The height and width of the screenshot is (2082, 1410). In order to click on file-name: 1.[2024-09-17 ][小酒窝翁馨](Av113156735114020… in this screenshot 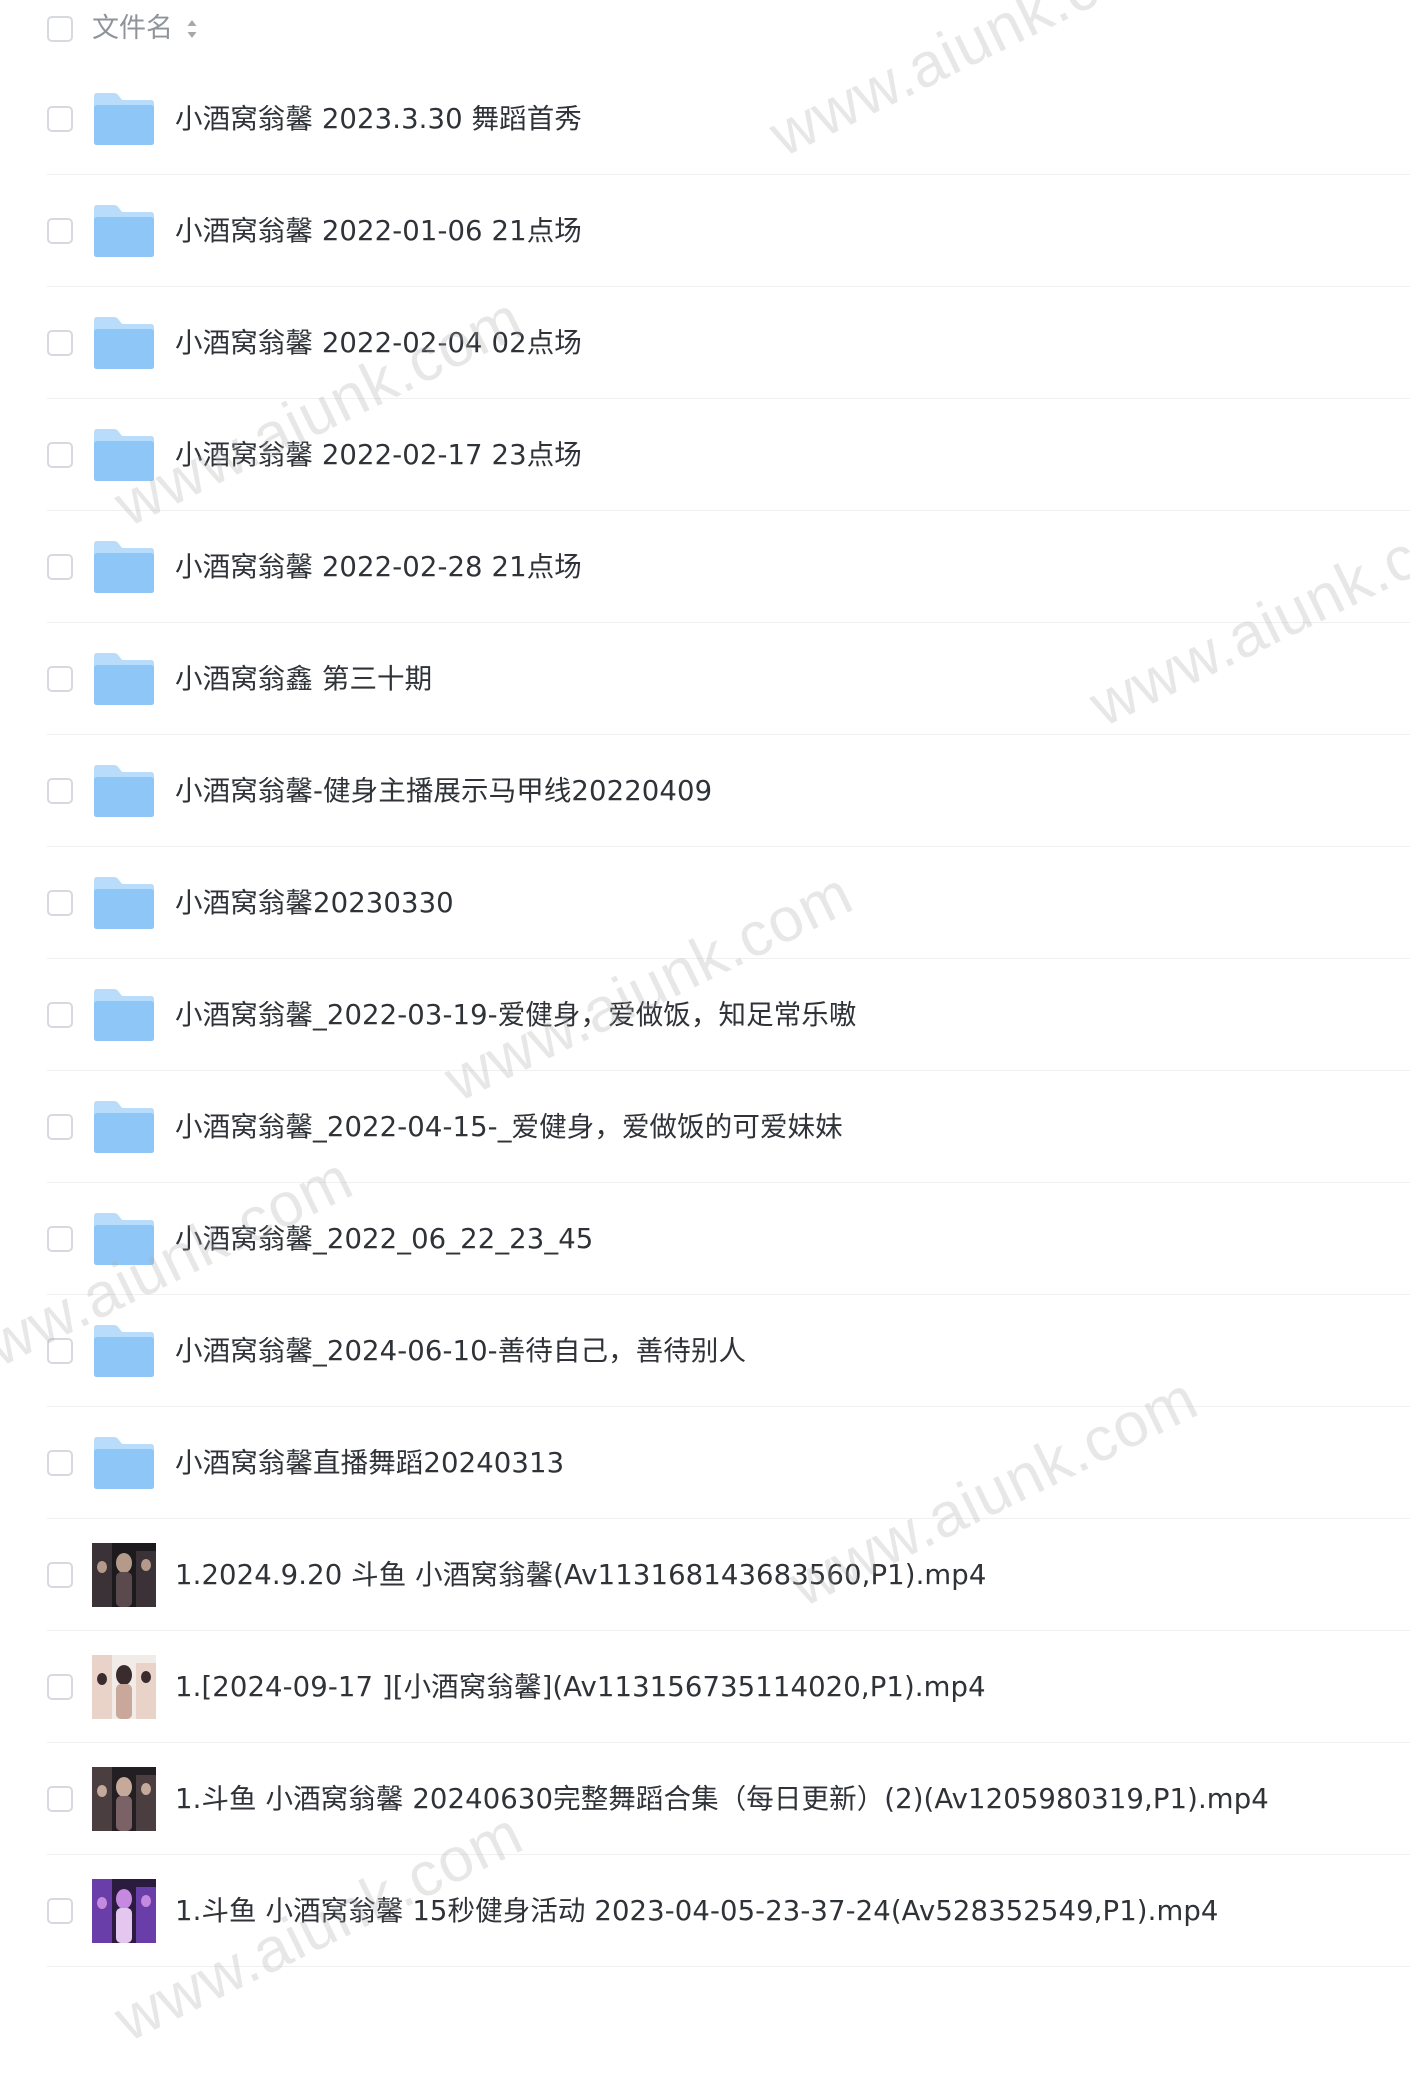, I will do `click(580, 1687)`.